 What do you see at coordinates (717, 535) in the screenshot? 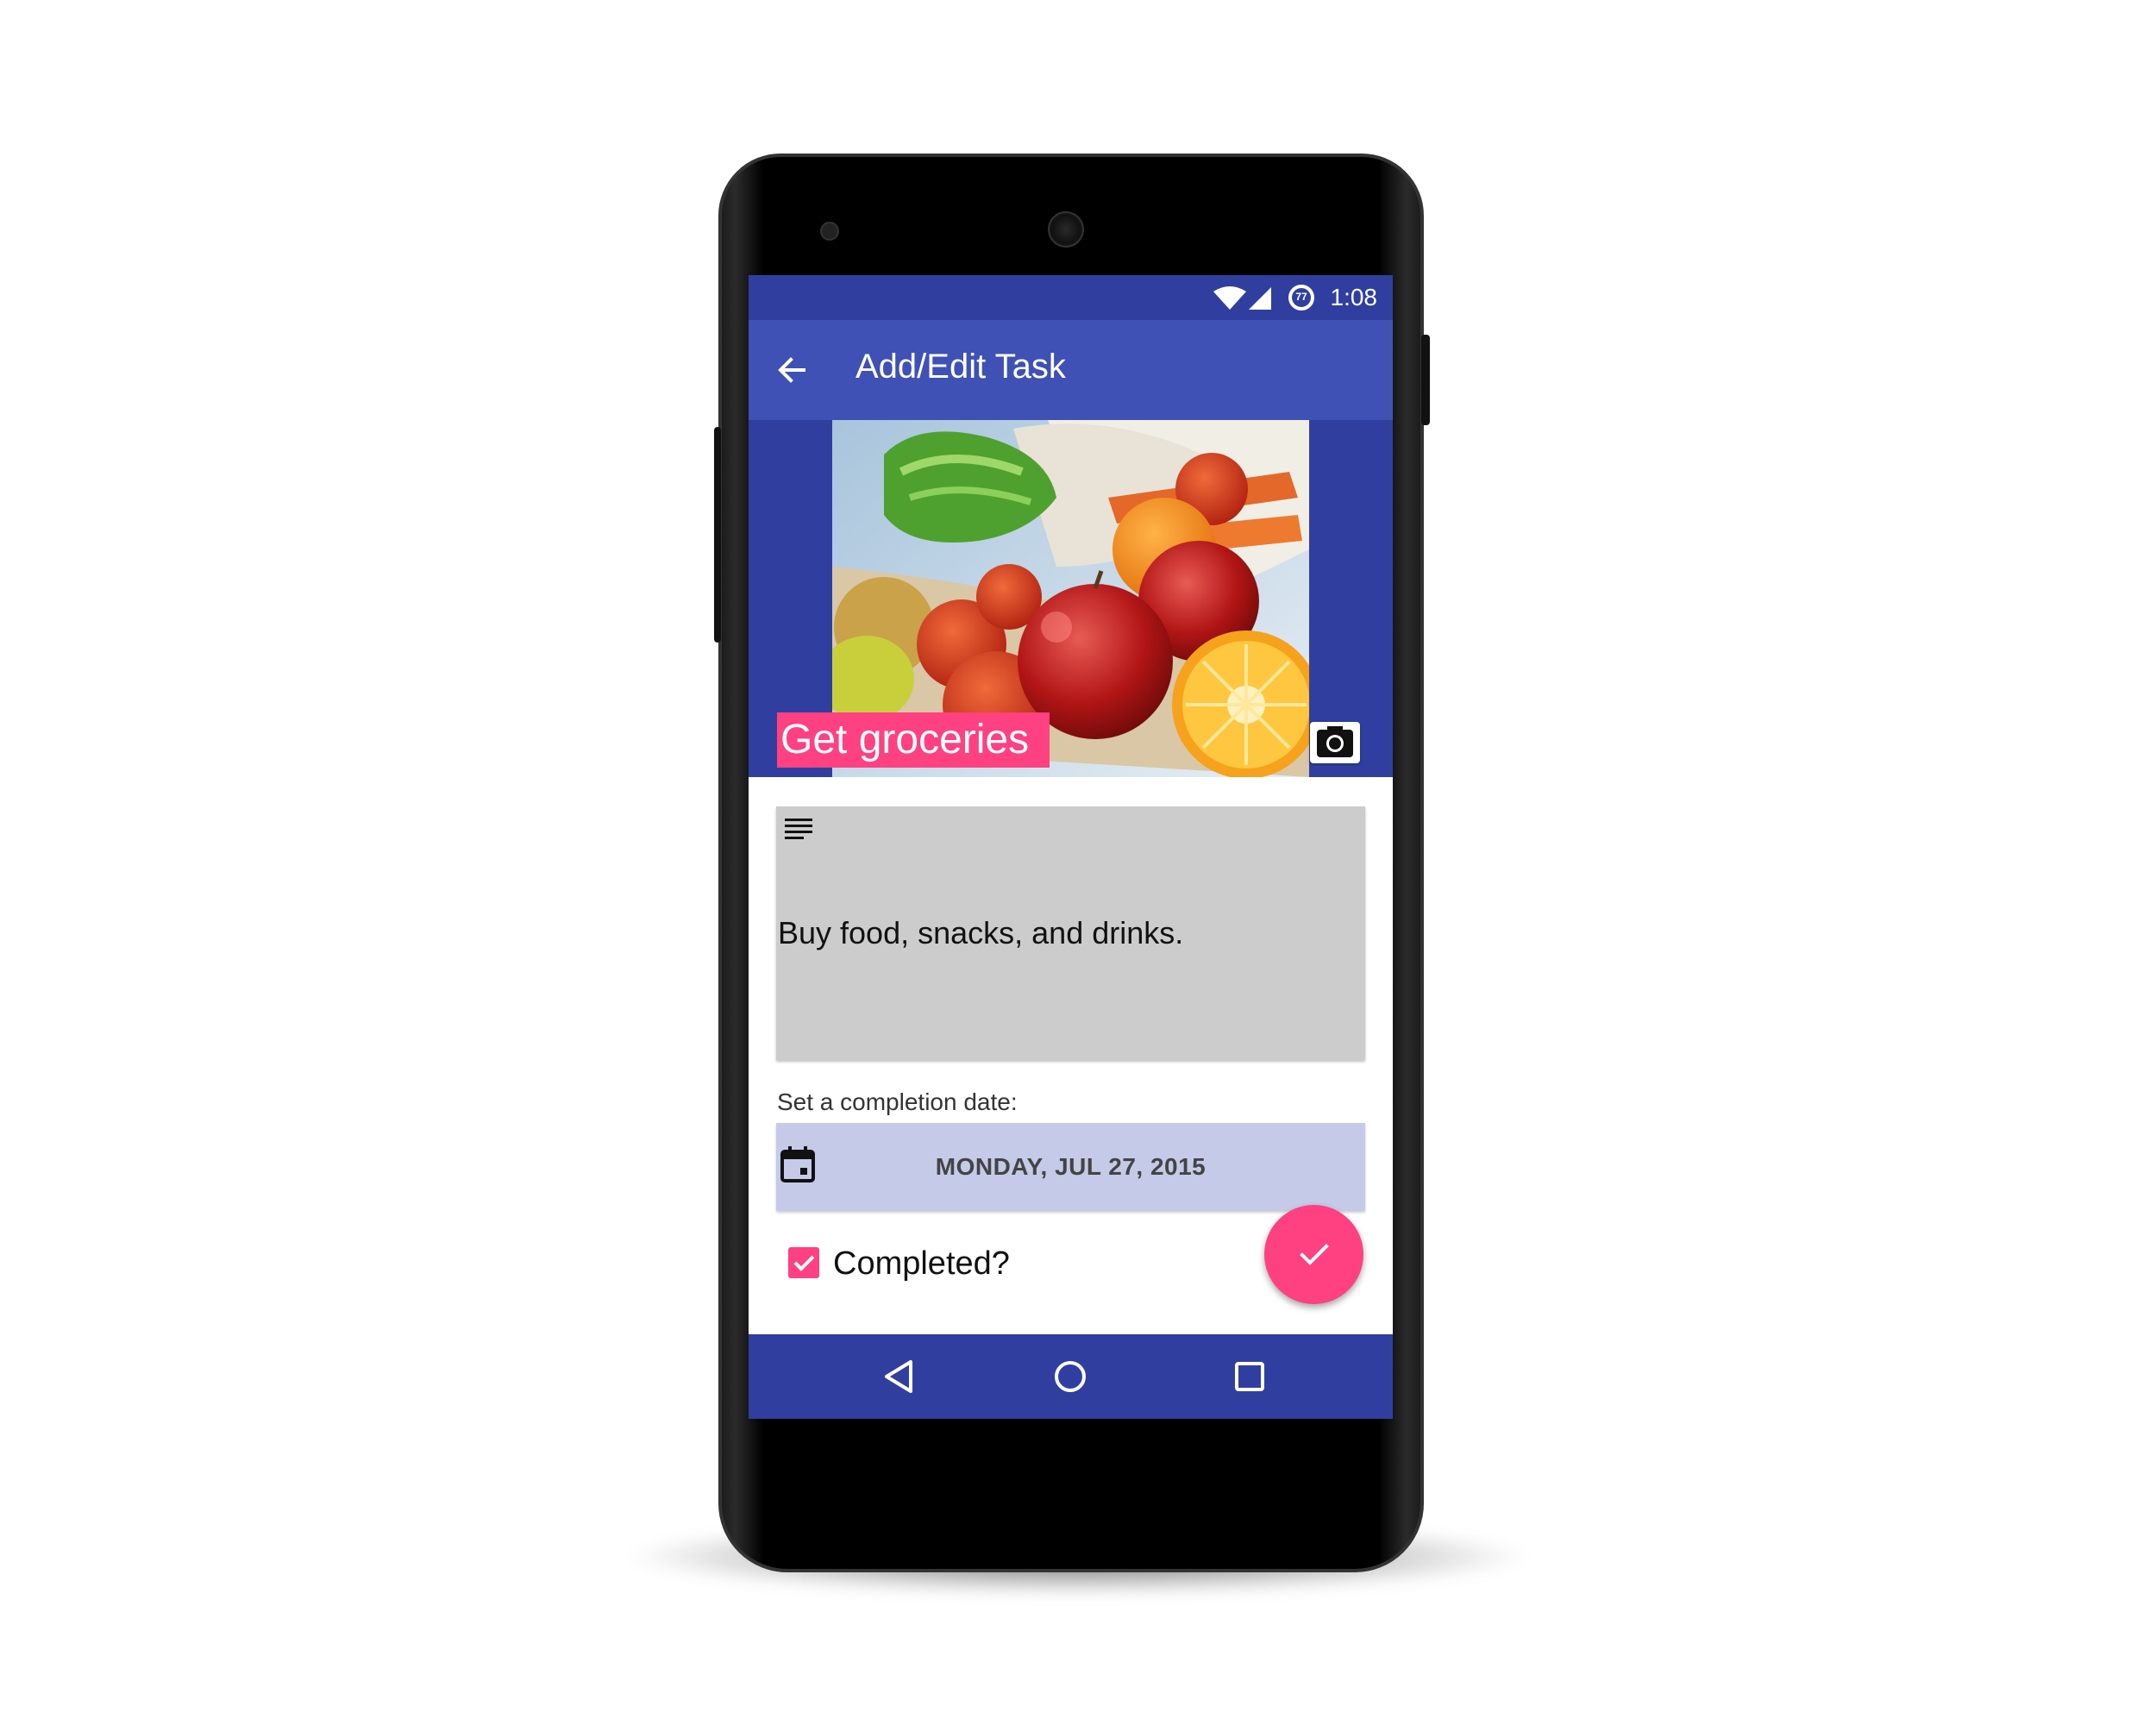
I see `power-button` at bounding box center [717, 535].